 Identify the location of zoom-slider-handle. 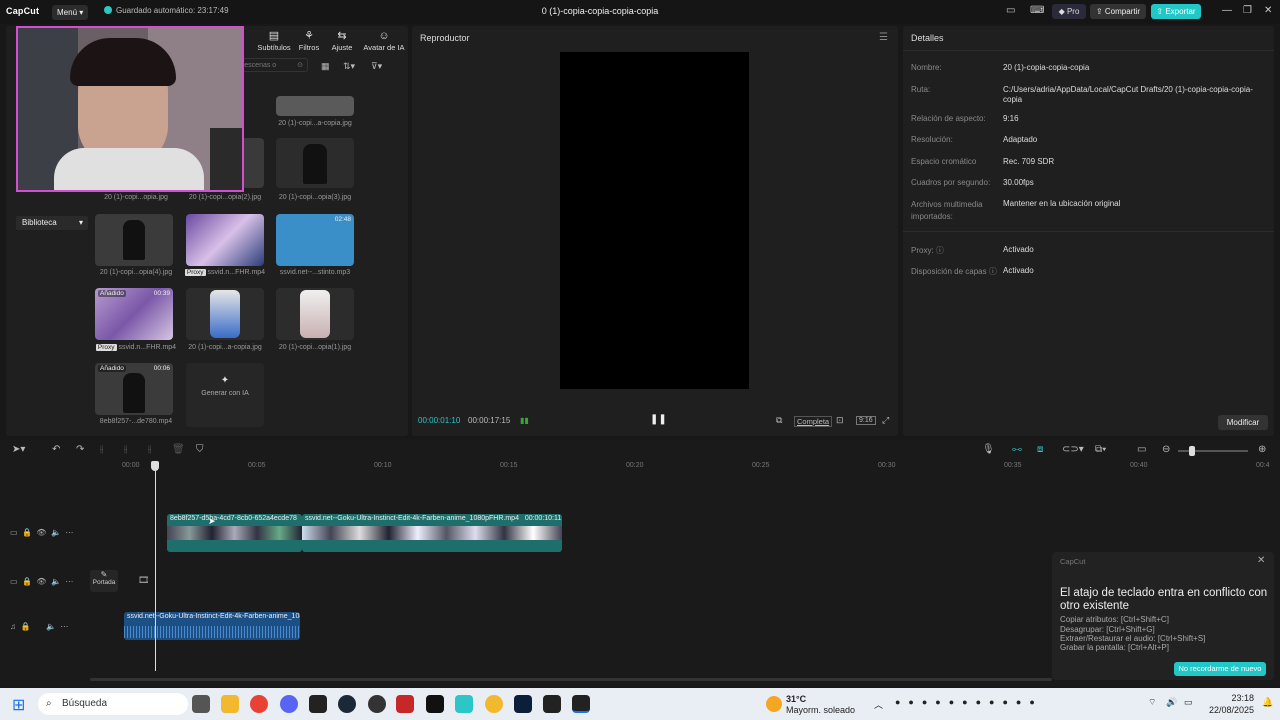
(1192, 451).